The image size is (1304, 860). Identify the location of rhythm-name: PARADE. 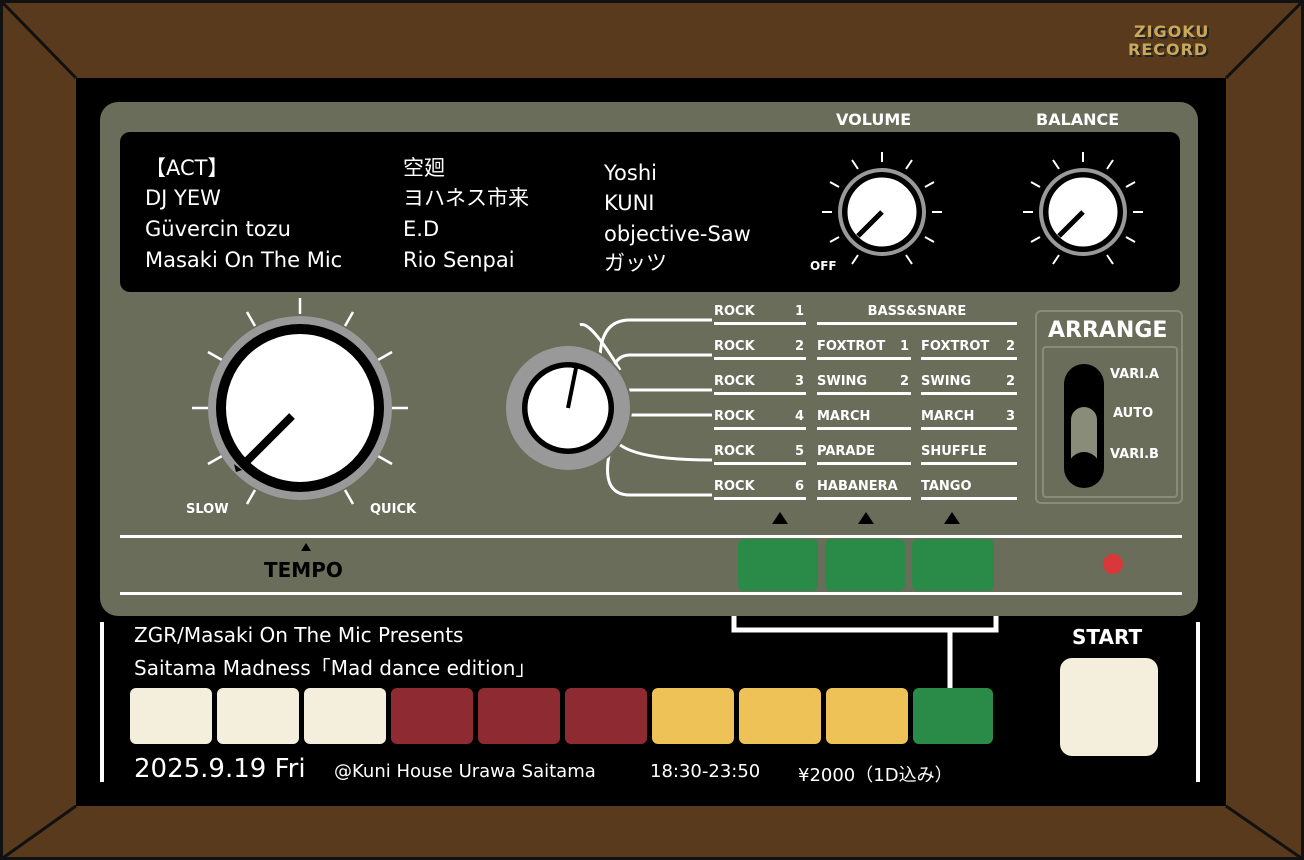
(846, 451).